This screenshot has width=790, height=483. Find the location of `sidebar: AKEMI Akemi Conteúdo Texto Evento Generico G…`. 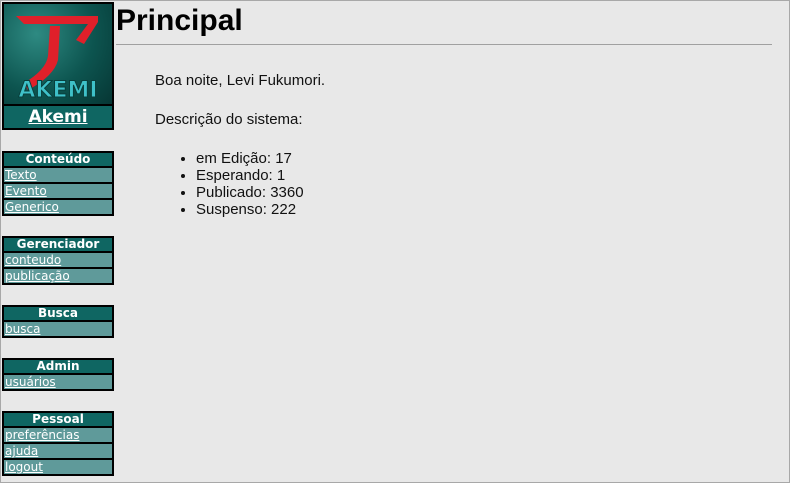

sidebar: AKEMI Akemi Conteúdo Texto Evento Generico G… is located at coordinates (58, 239).